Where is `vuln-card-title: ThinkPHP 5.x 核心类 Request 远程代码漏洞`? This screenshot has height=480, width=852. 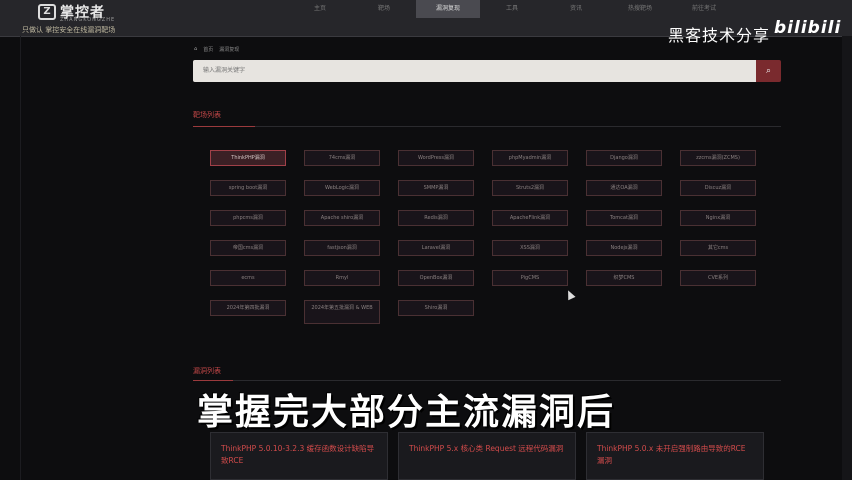 vuln-card-title: ThinkPHP 5.x 核心类 Request 远程代码漏洞 is located at coordinates (486, 448).